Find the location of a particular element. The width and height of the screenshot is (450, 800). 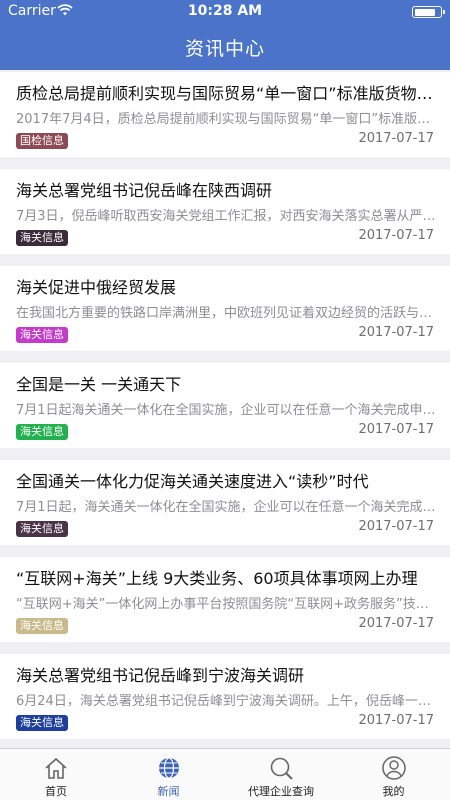

globe-icon is located at coordinates (168, 768).